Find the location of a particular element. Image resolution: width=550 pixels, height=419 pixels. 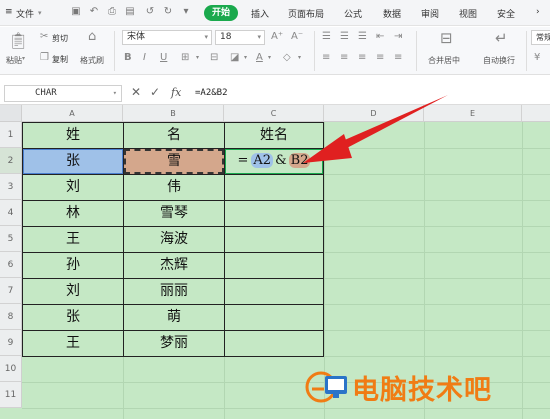

annotation-arrow is located at coordinates (375, 129).